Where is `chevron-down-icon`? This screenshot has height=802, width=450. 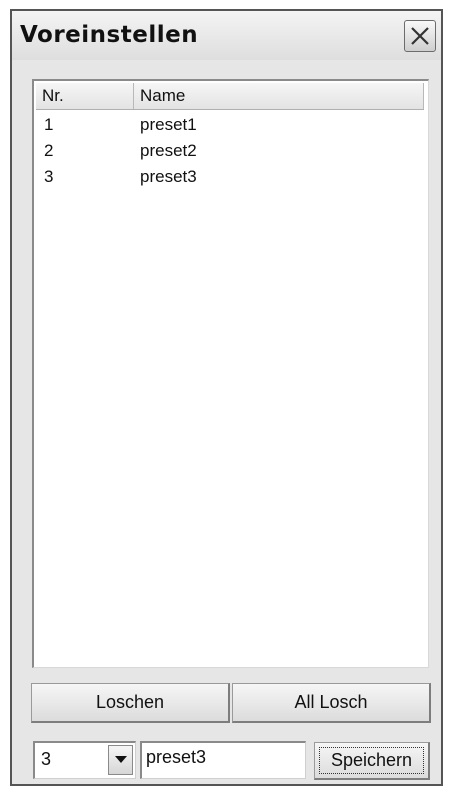
chevron-down-icon is located at coordinates (121, 759).